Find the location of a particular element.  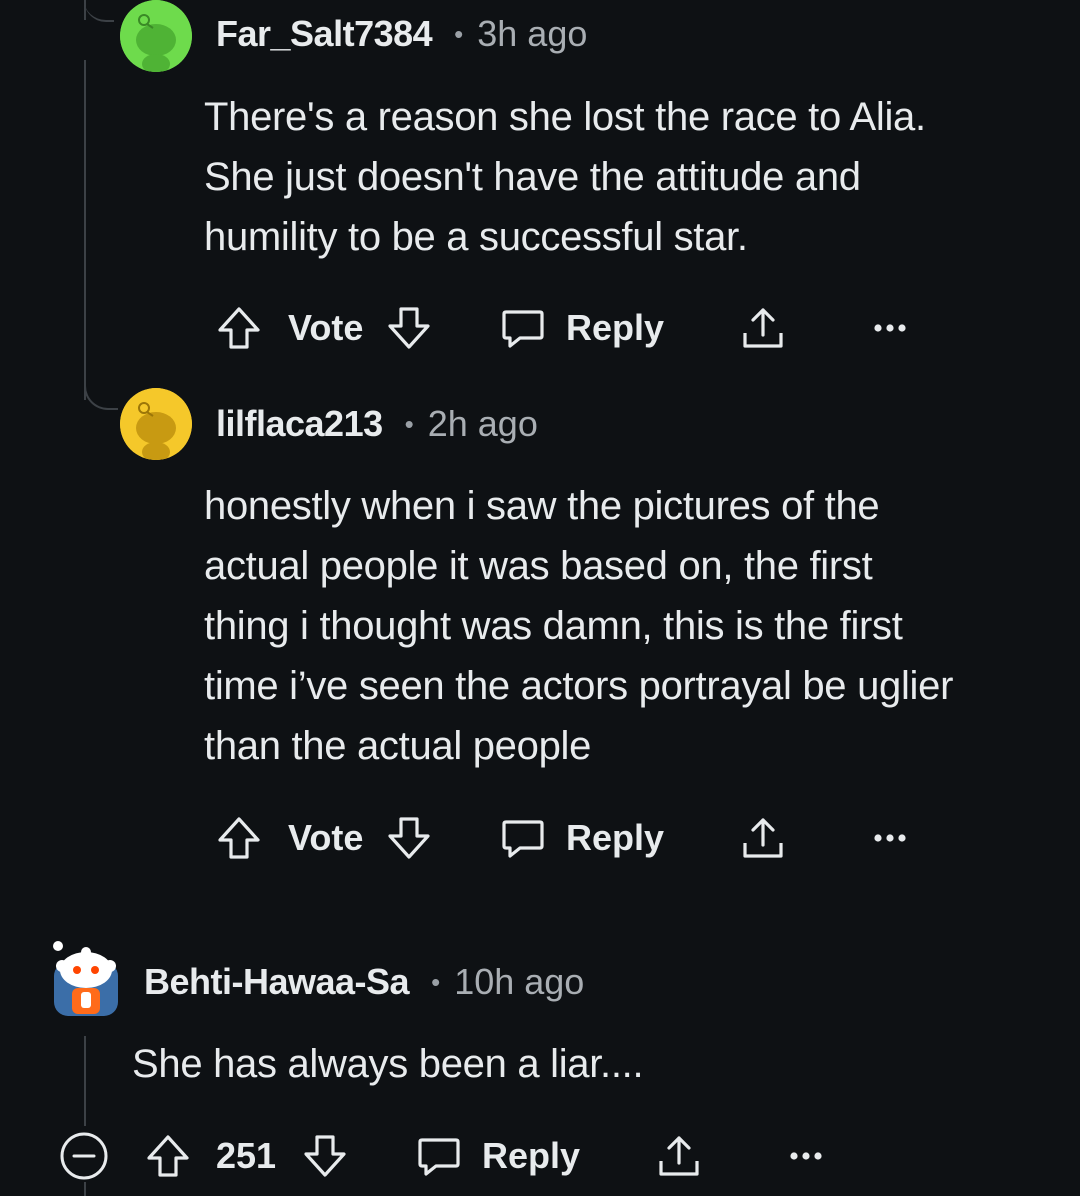

collapse-icon is located at coordinates (84, 1156).